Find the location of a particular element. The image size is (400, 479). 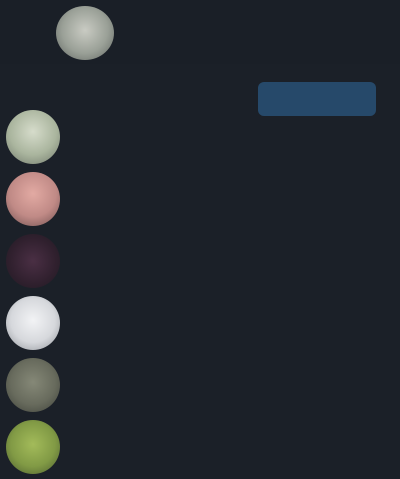

page-subtitle is located at coordinates (234, 44).